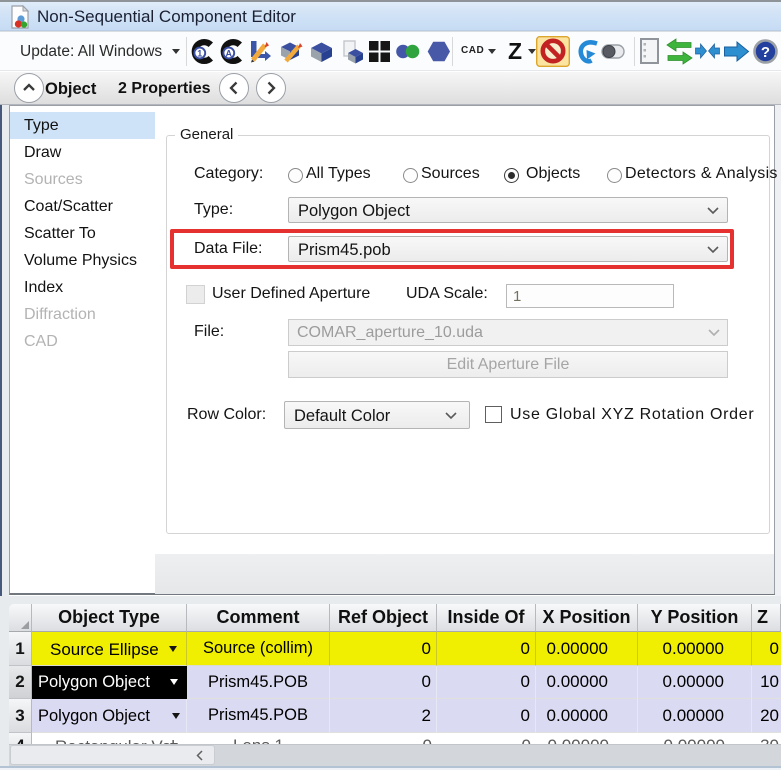 This screenshot has width=781, height=770. Describe the element at coordinates (199, 53) in the screenshot. I see `svg-text: 1` at that location.